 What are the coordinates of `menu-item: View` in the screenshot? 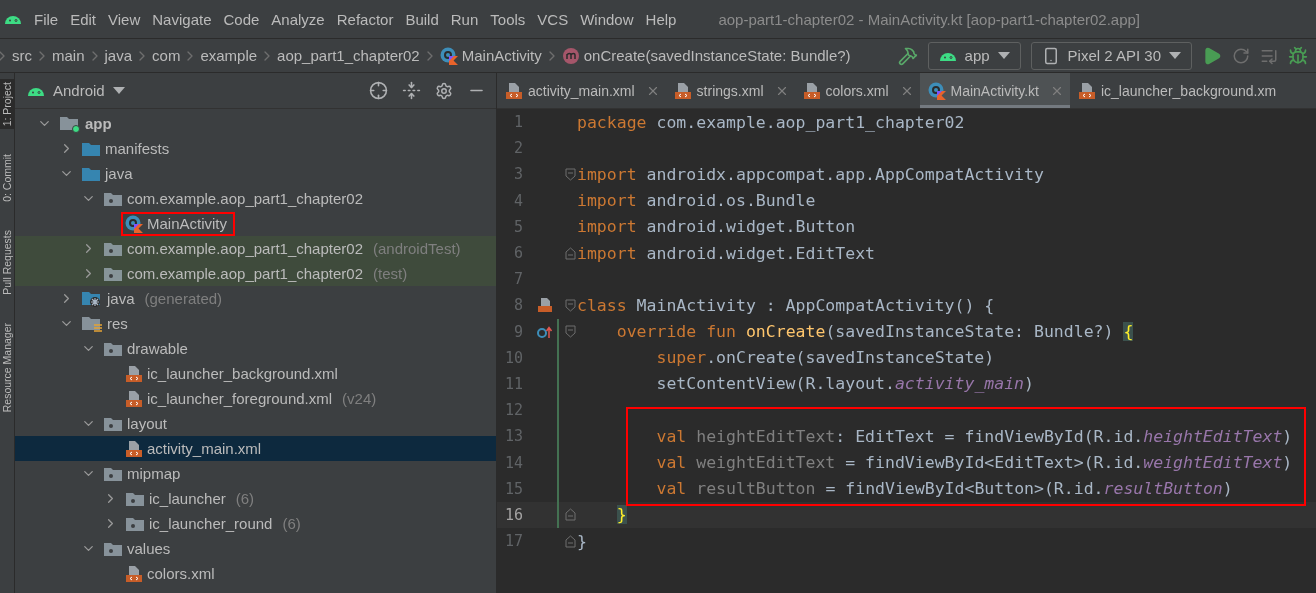 It's located at (124, 19).